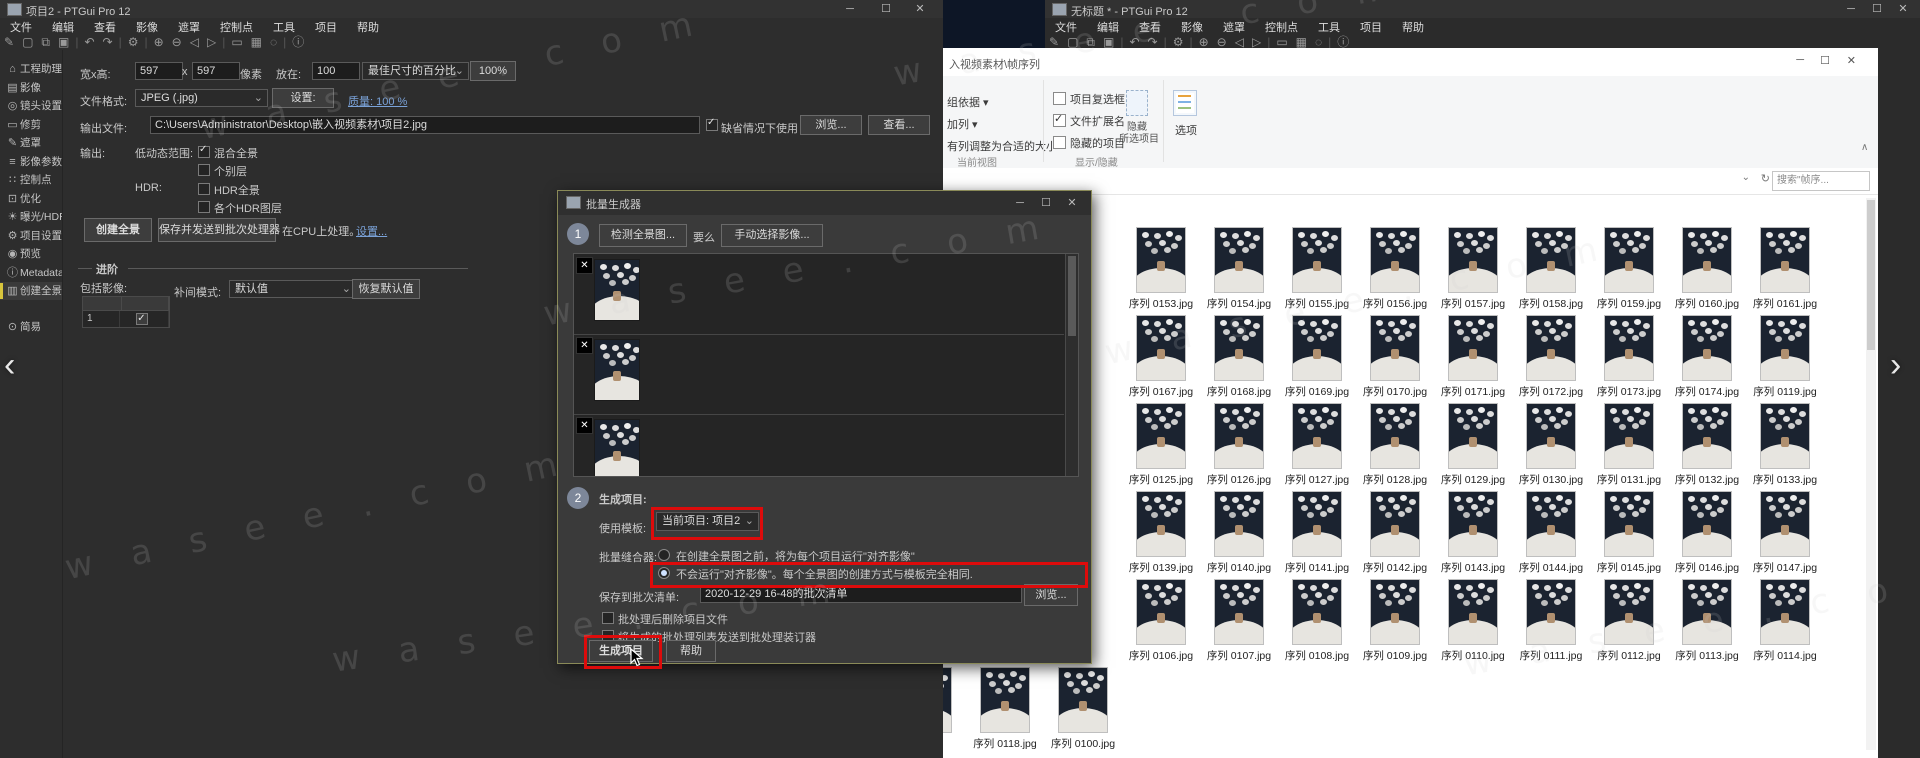 The height and width of the screenshot is (758, 1920). I want to click on file-item: 序列 0144.jpg, so click(1551, 533).